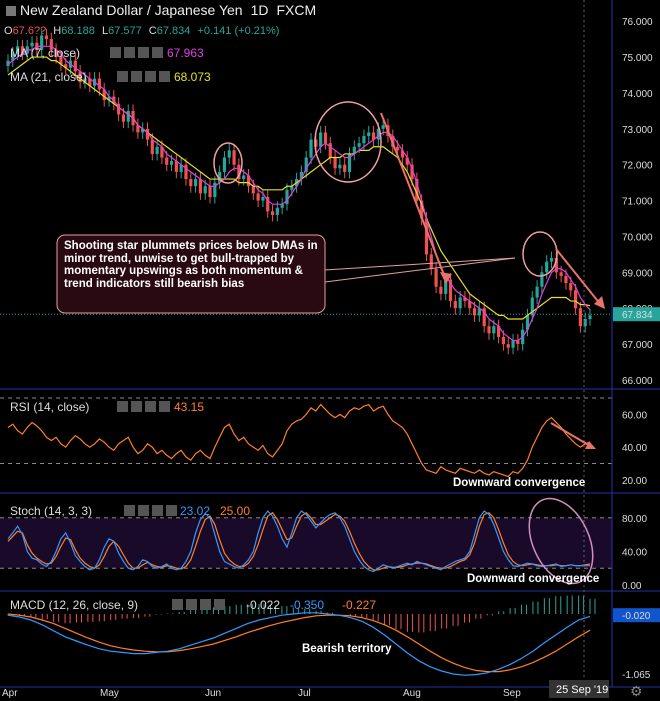 This screenshot has width=660, height=701. What do you see at coordinates (637, 315) in the screenshot?
I see `last-price-tag-label: 67.834` at bounding box center [637, 315].